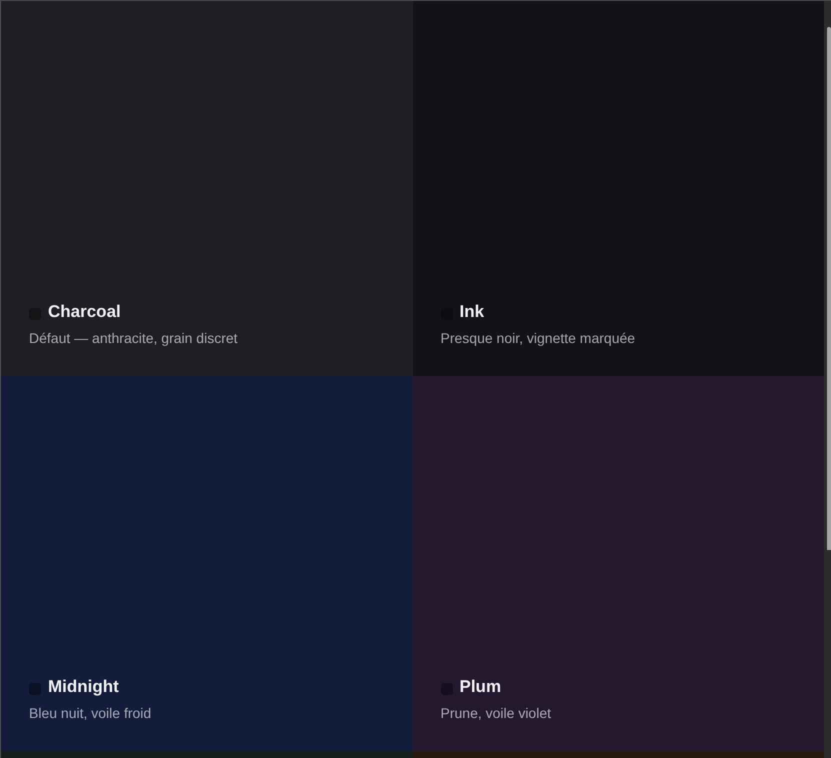 The width and height of the screenshot is (831, 758). I want to click on theme-name: Plum, so click(481, 687).